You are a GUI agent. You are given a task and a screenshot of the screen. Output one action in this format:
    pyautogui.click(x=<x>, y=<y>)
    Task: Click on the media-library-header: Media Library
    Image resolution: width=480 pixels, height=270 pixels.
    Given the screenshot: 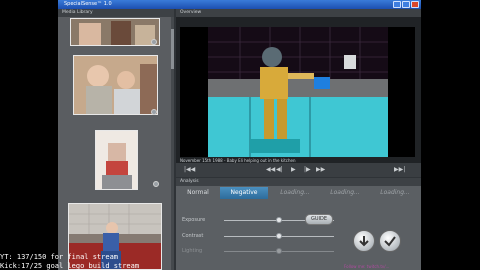 What is the action you would take?
    pyautogui.click(x=116, y=13)
    